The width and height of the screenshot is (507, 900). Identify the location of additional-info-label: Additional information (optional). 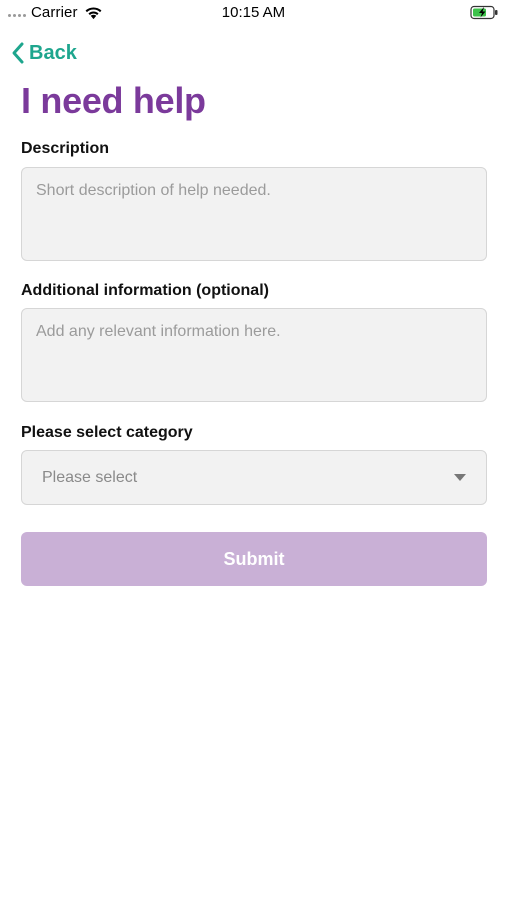
(145, 290).